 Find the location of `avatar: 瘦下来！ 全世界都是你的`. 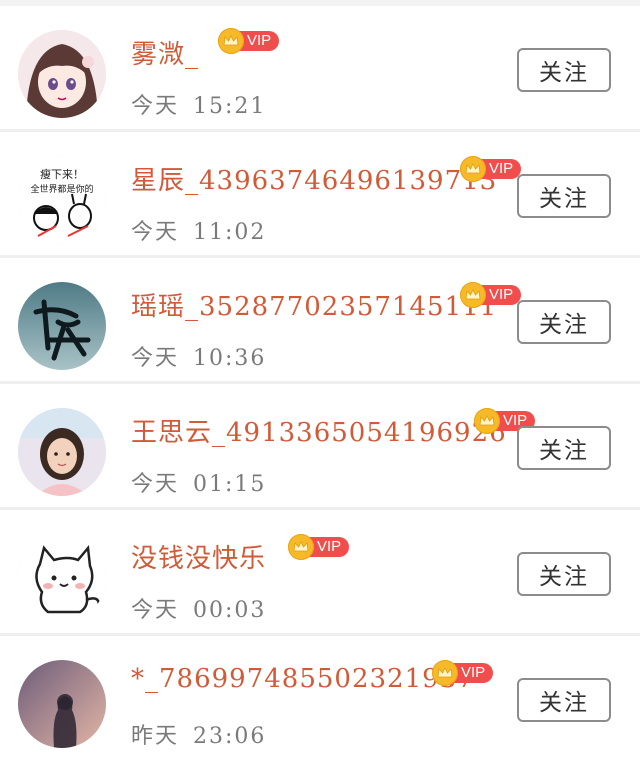

avatar: 瘦下来！ 全世界都是你的 is located at coordinates (62, 200).